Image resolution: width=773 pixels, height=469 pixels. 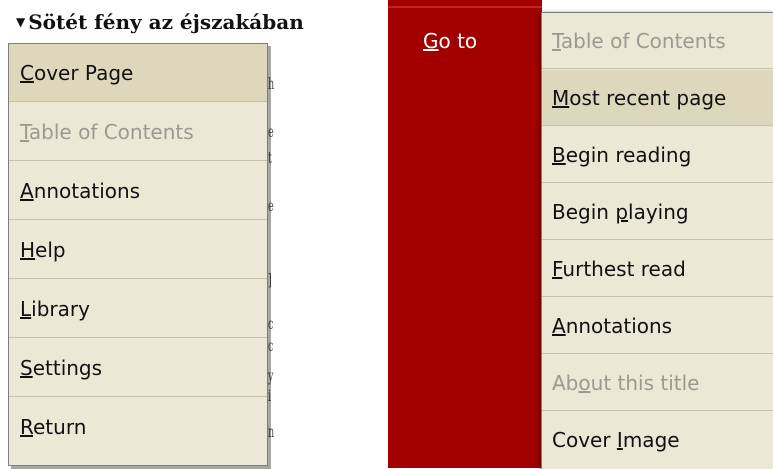 I want to click on menu-item-library: Library, so click(x=138, y=309).